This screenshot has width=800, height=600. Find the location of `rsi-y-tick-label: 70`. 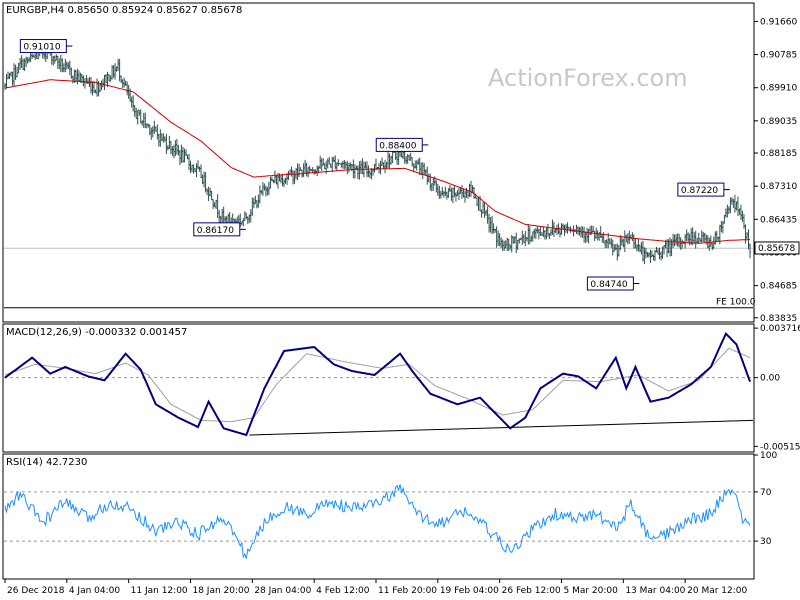

rsi-y-tick-label: 70 is located at coordinates (766, 493).